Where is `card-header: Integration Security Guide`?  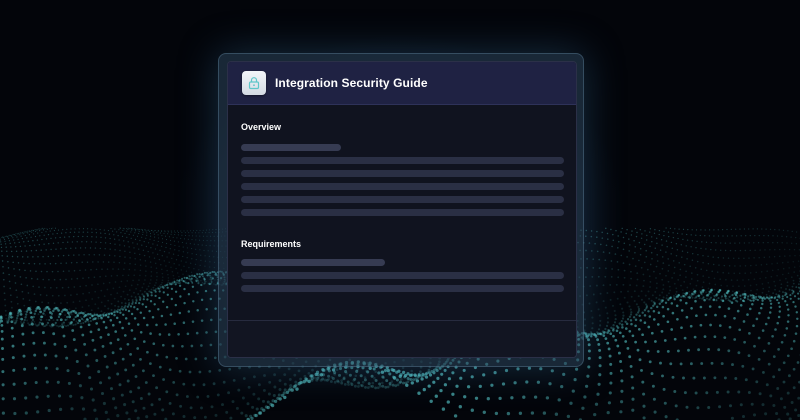
card-header: Integration Security Guide is located at coordinates (402, 83).